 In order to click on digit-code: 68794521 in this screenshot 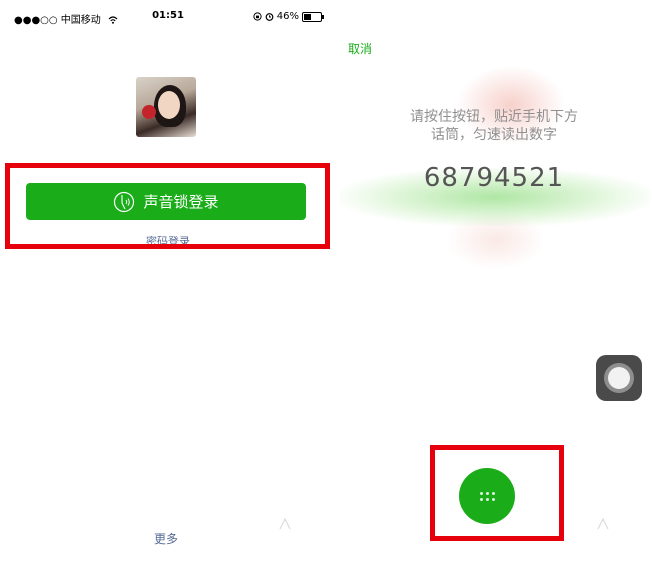, I will do `click(494, 178)`.